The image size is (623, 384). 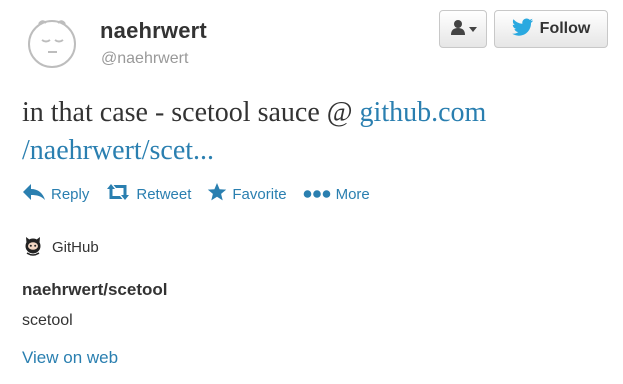 What do you see at coordinates (522, 29) in the screenshot?
I see `twitter-bird-icon` at bounding box center [522, 29].